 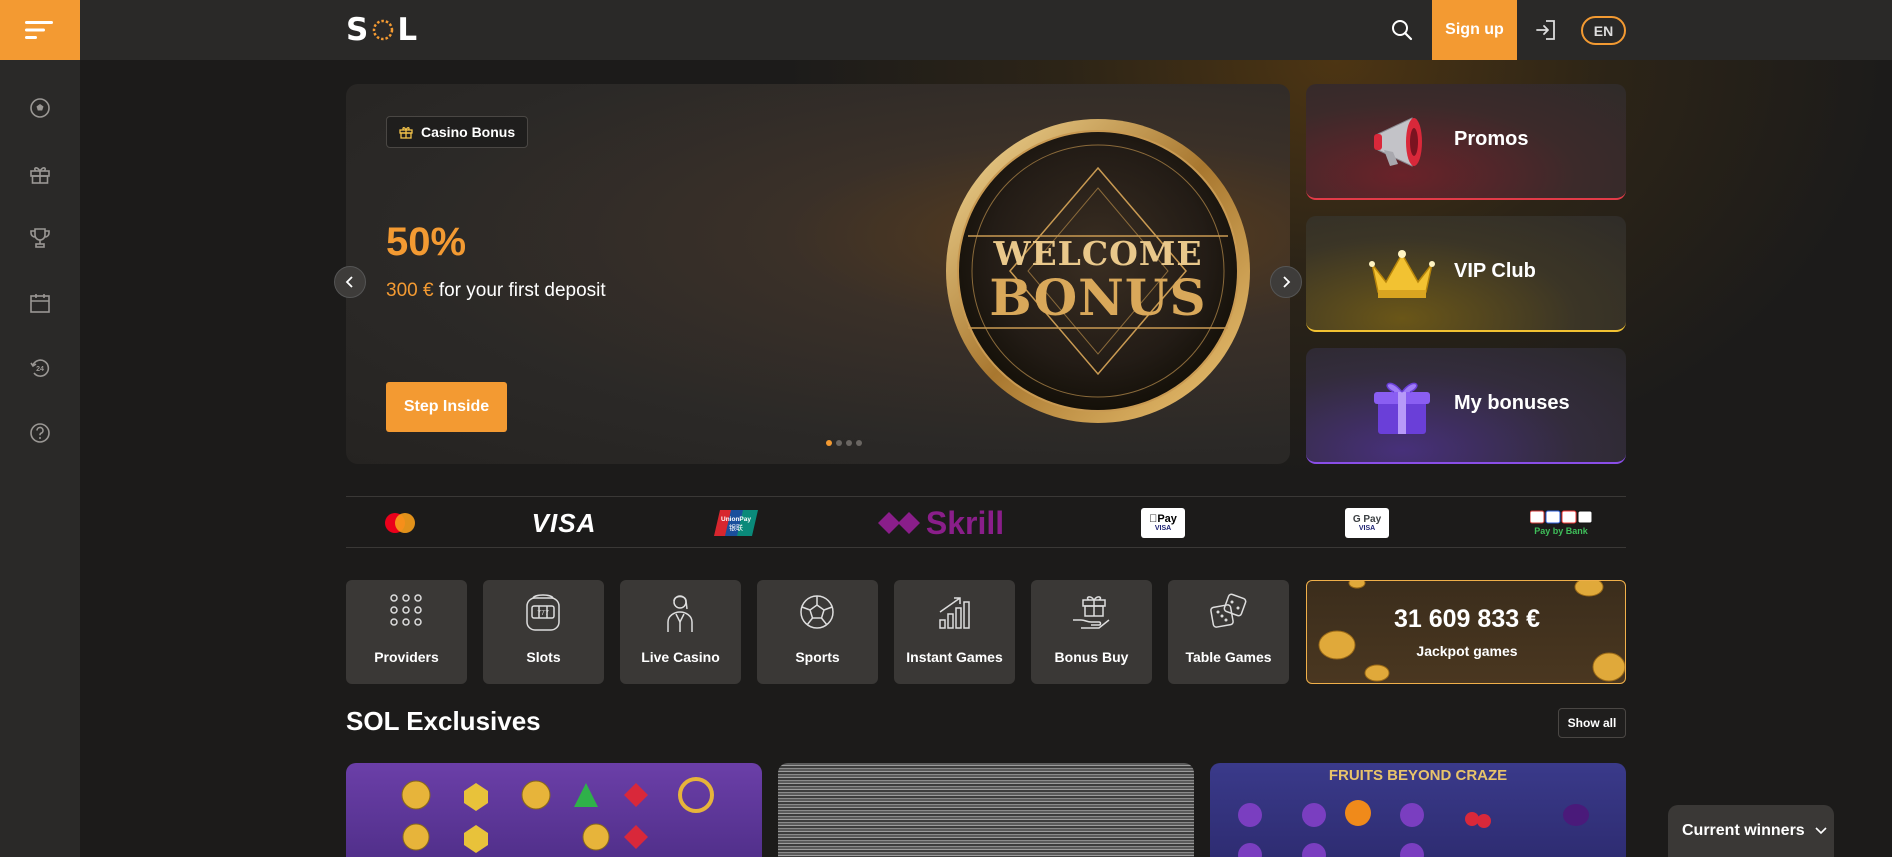 What do you see at coordinates (1402, 408) in the screenshot?
I see `gift-box-icon` at bounding box center [1402, 408].